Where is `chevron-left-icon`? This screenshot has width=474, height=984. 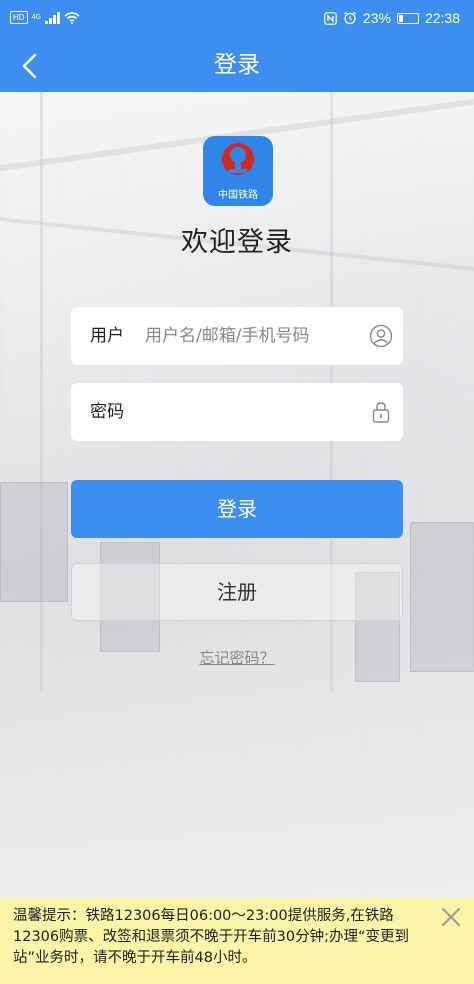
chevron-left-icon is located at coordinates (29, 66).